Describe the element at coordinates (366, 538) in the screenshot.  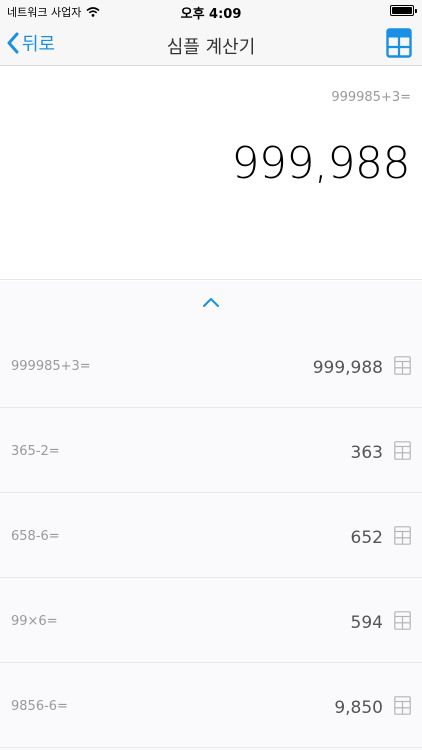
I see `history-result: 652` at that location.